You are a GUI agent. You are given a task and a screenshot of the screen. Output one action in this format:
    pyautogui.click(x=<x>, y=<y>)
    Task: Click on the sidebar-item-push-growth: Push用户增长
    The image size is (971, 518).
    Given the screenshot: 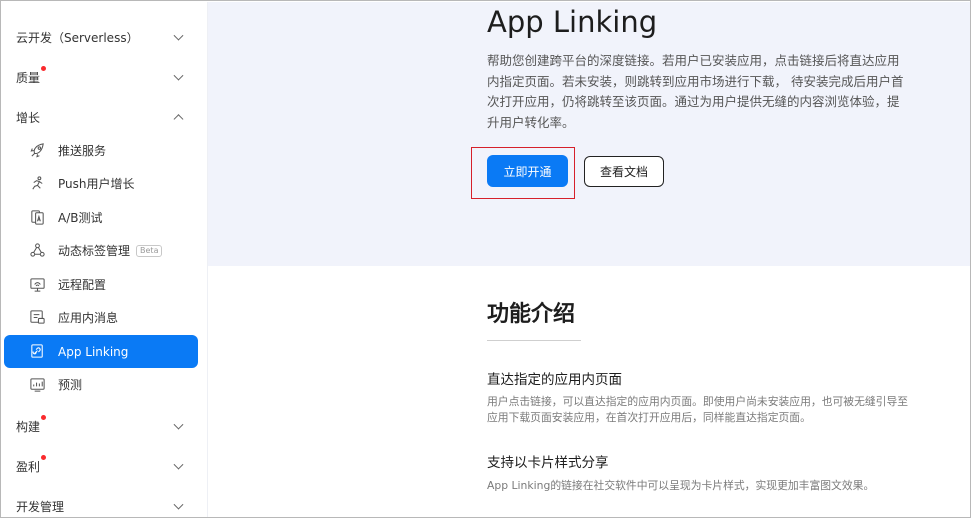 What is the action you would take?
    pyautogui.click(x=101, y=183)
    